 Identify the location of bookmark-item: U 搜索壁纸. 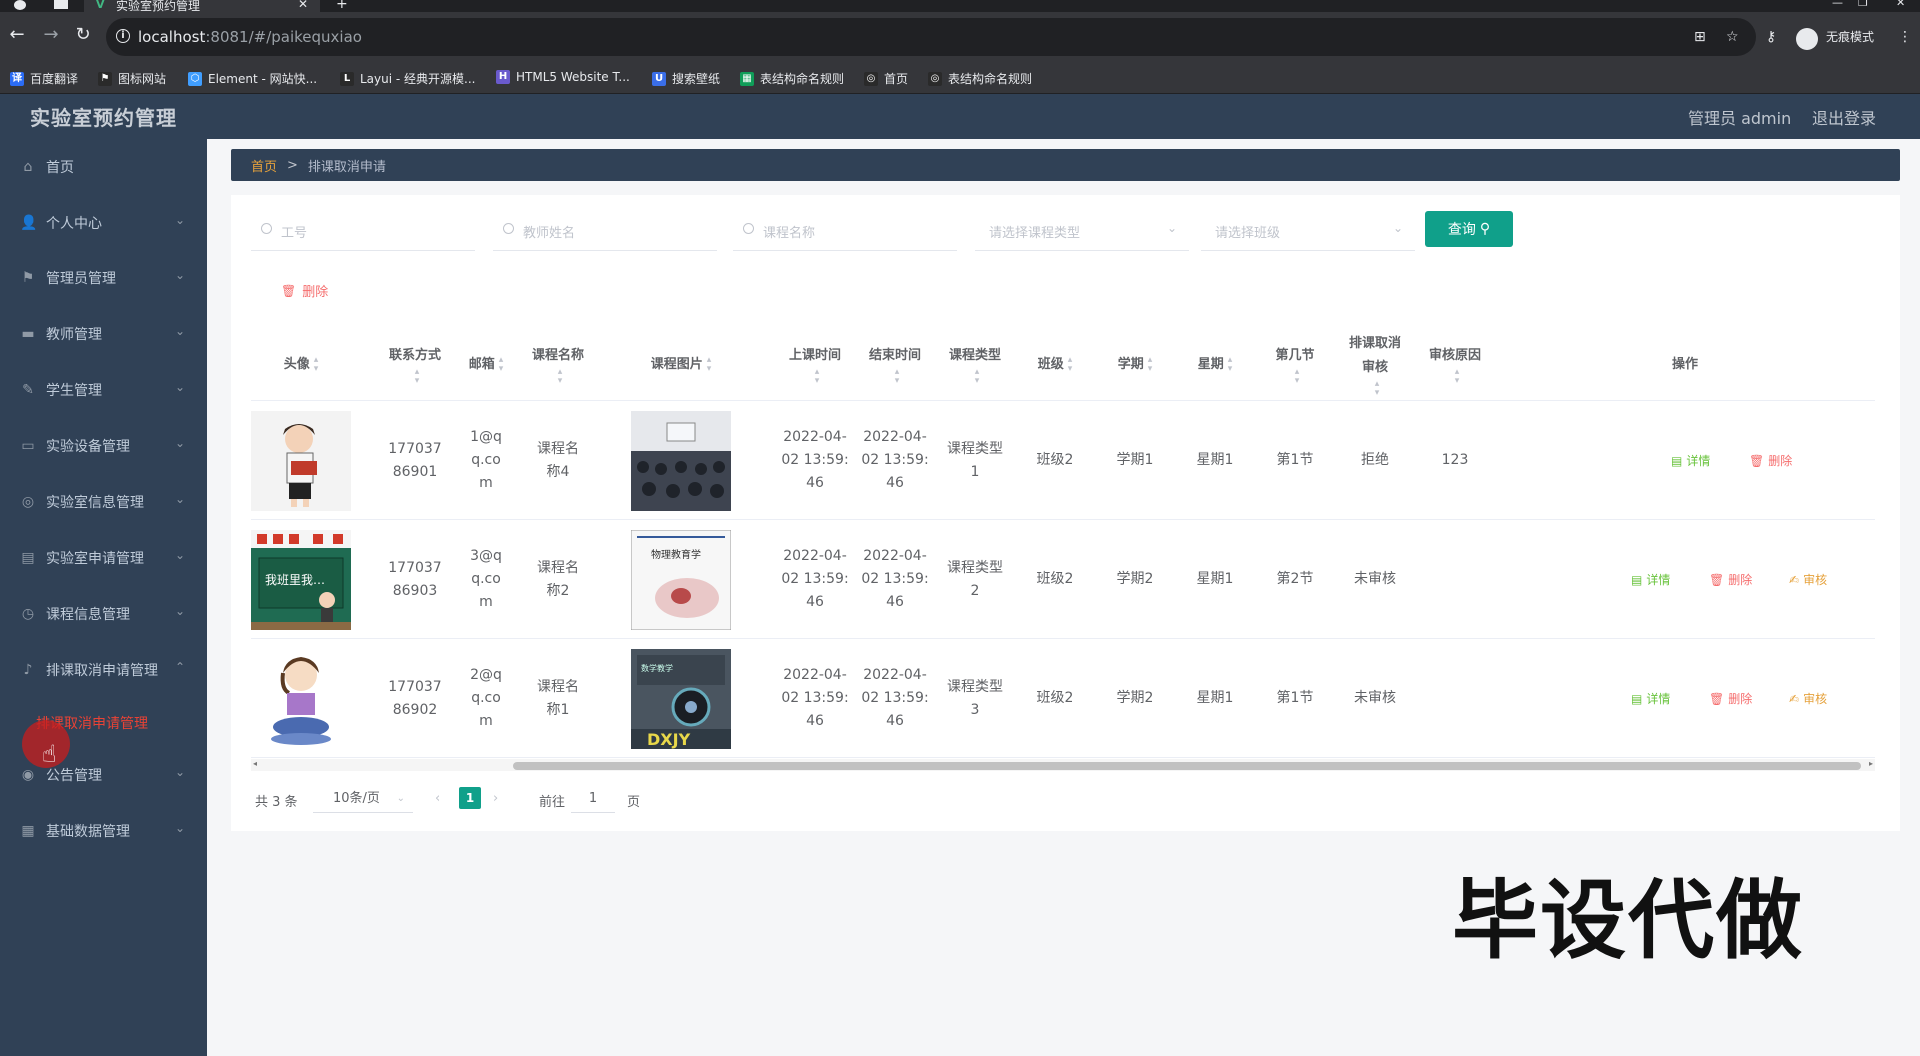
(686, 78).